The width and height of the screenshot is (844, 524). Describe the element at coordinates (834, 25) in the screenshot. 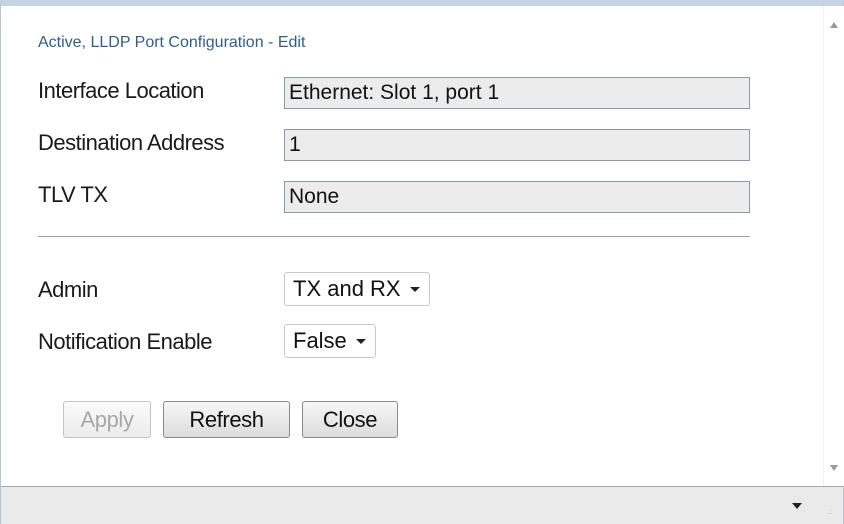

I see `scroll-up-arrow-icon` at that location.